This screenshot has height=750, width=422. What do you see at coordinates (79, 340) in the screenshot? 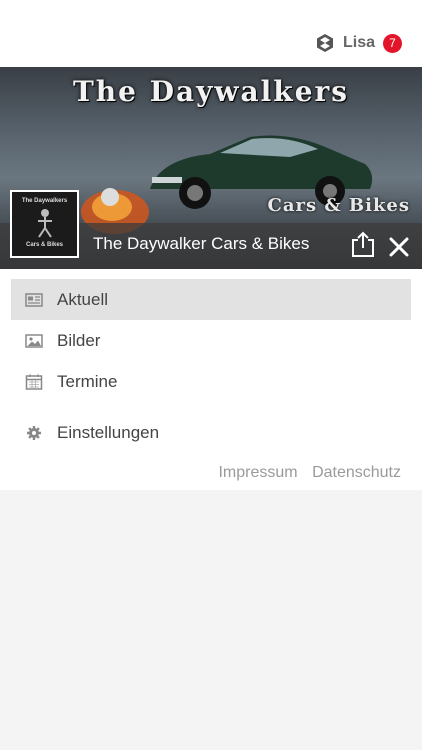
I see `menu-item-label: Bilder` at bounding box center [79, 340].